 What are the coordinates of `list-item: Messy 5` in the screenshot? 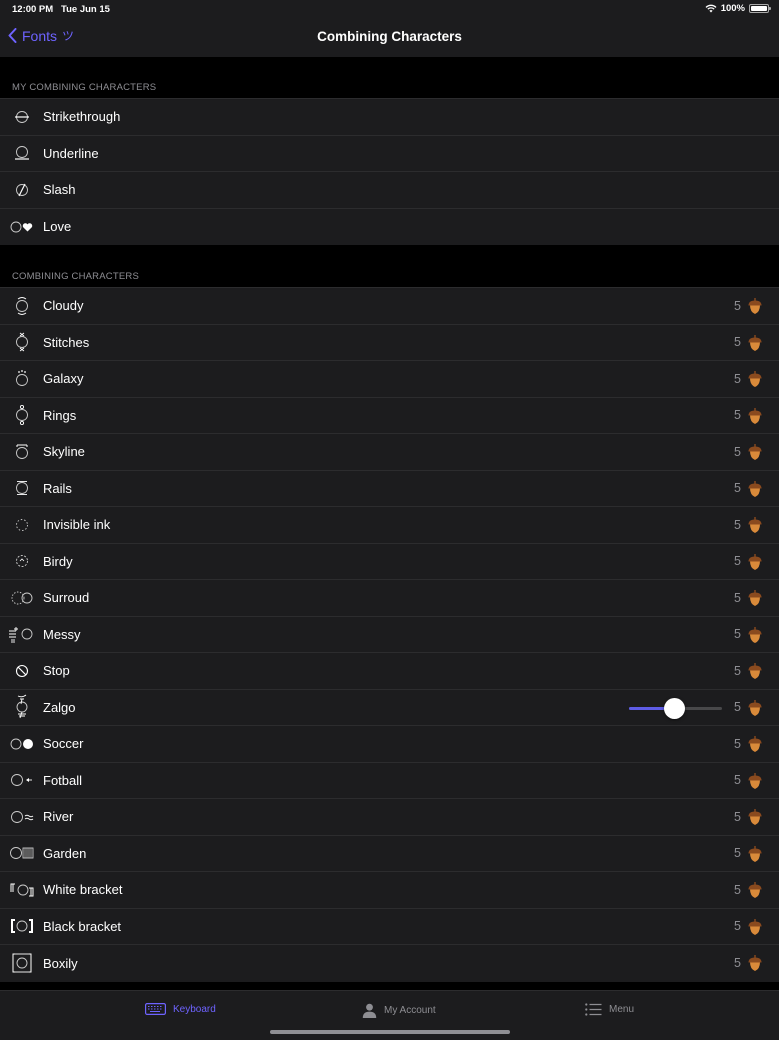 It's located at (389, 635).